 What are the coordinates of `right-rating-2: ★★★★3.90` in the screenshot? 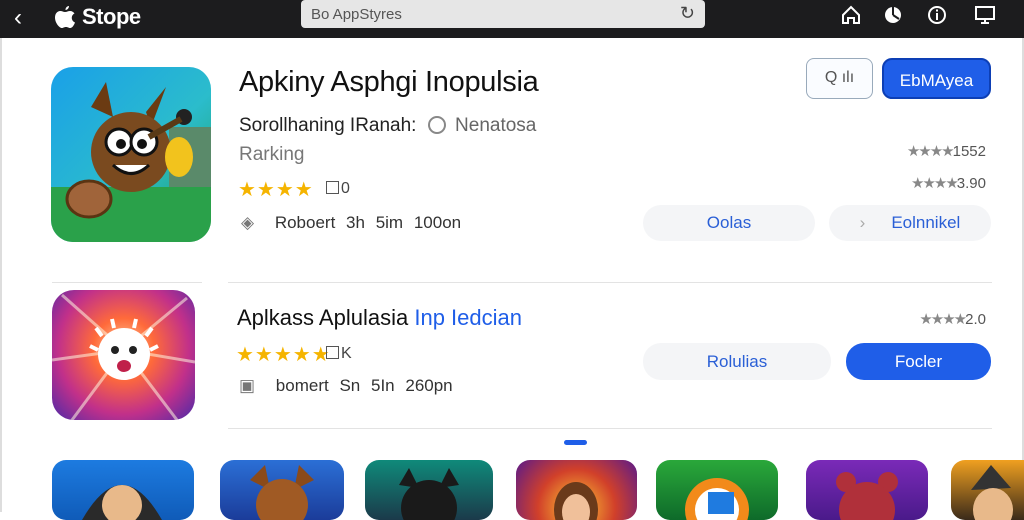 It's located at (948, 183).